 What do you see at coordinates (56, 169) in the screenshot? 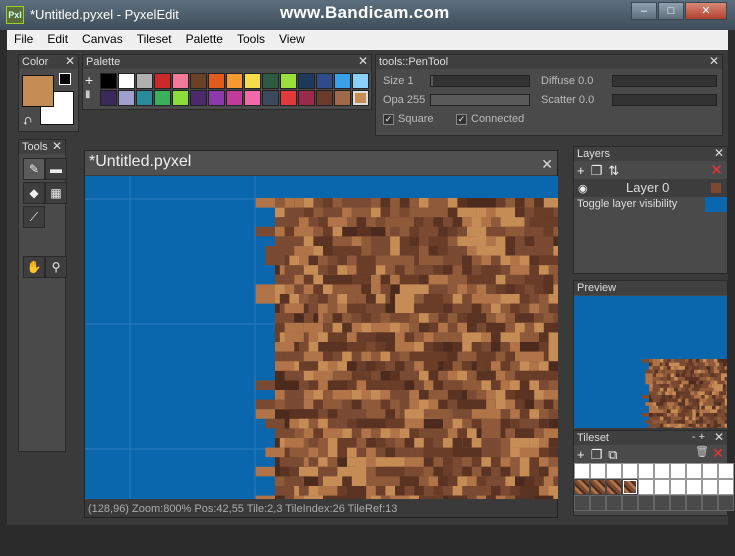
I see `eraser-tool-button: ▬` at bounding box center [56, 169].